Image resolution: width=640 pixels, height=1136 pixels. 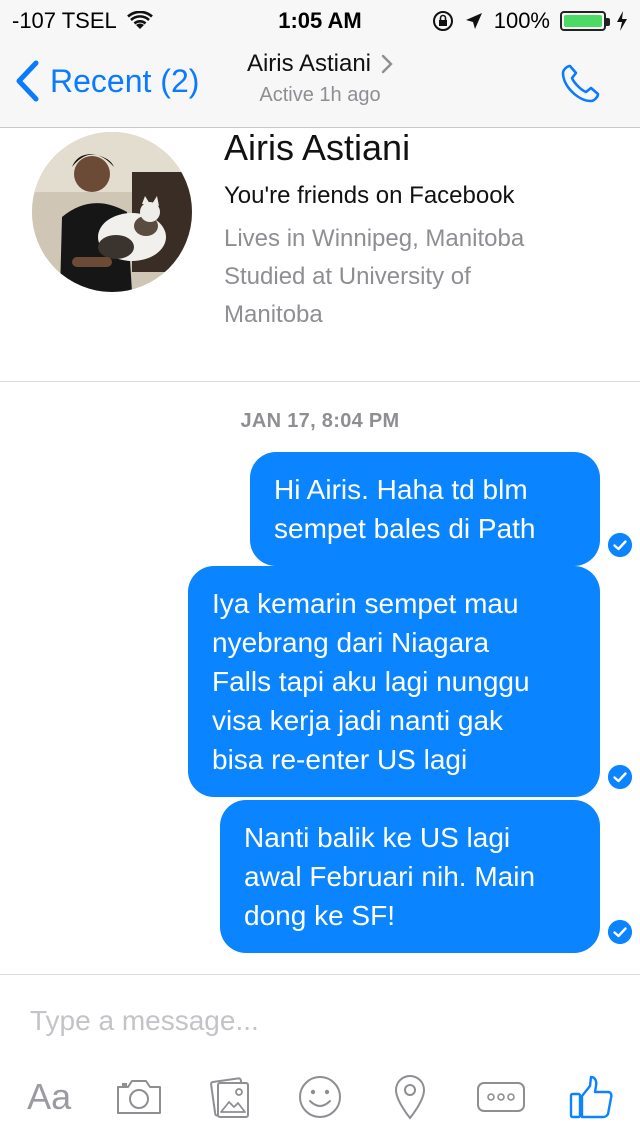 What do you see at coordinates (405, 528) in the screenshot?
I see `message-line: sempet bales di Path` at bounding box center [405, 528].